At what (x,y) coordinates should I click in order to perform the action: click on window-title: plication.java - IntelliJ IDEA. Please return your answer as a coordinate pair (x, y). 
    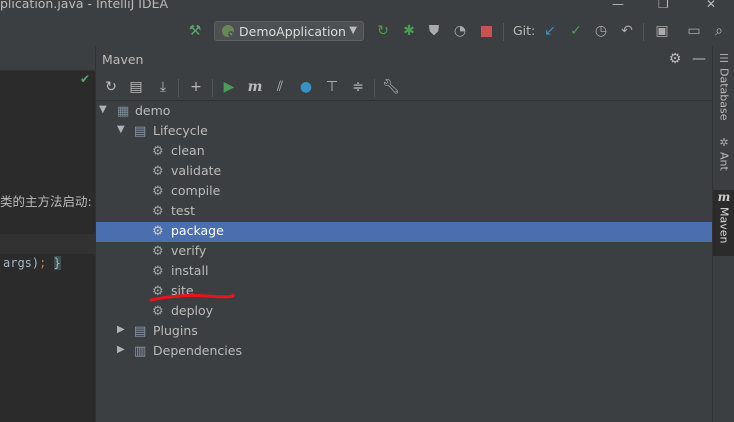
    Looking at the image, I should click on (84, 5).